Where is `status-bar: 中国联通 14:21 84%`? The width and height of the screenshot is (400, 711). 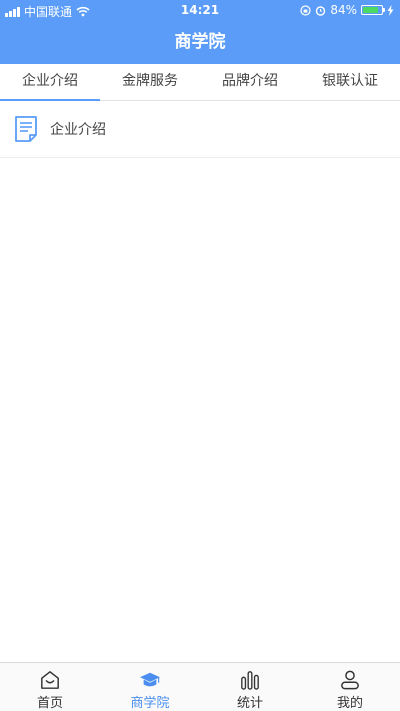 status-bar: 中国联通 14:21 84% is located at coordinates (200, 10).